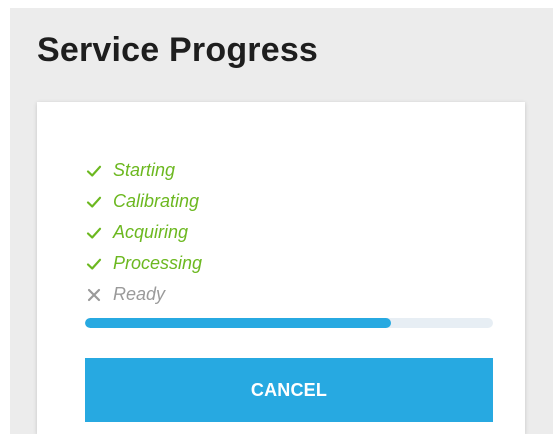 The width and height of the screenshot is (553, 434). What do you see at coordinates (156, 201) in the screenshot?
I see `step-label: Calibrating` at bounding box center [156, 201].